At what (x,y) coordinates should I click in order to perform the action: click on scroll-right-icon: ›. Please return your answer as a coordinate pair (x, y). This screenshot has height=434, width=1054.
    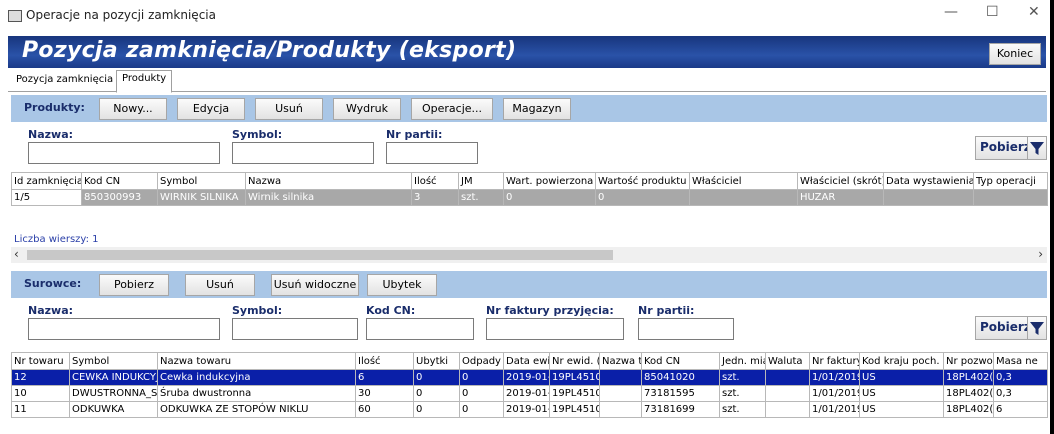
    Looking at the image, I should click on (1040, 254).